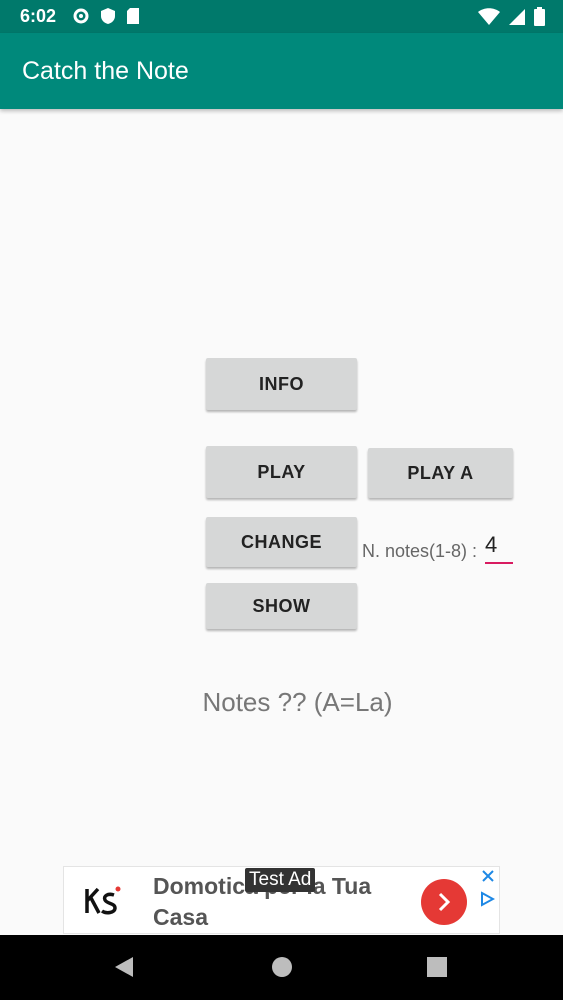 The width and height of the screenshot is (563, 1000). What do you see at coordinates (517, 19) in the screenshot?
I see `signal-icon` at bounding box center [517, 19].